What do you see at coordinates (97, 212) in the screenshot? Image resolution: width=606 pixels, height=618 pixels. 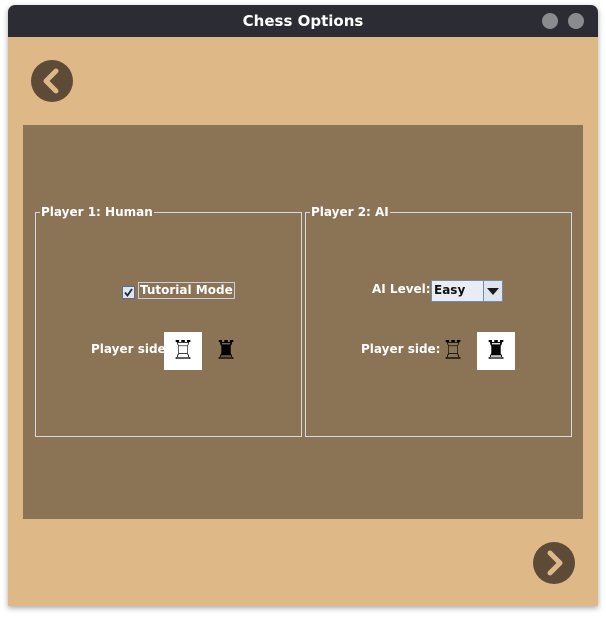 I see `player1-group-title: Player 1: Human` at bounding box center [97, 212].